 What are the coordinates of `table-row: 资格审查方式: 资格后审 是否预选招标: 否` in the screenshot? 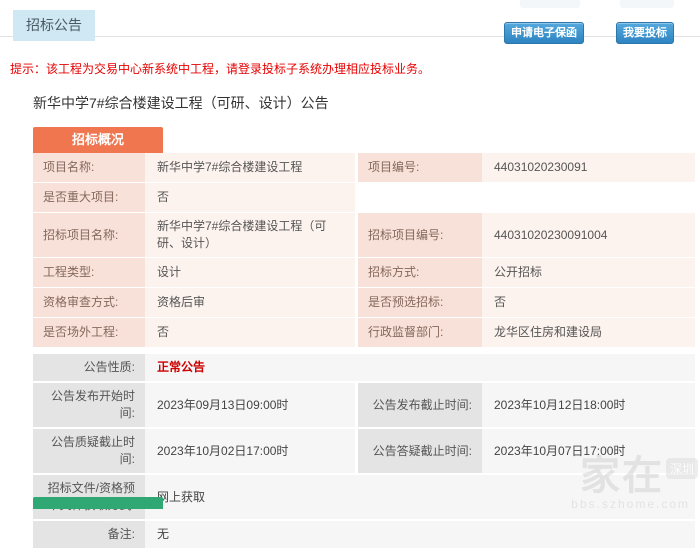 It's located at (364, 302).